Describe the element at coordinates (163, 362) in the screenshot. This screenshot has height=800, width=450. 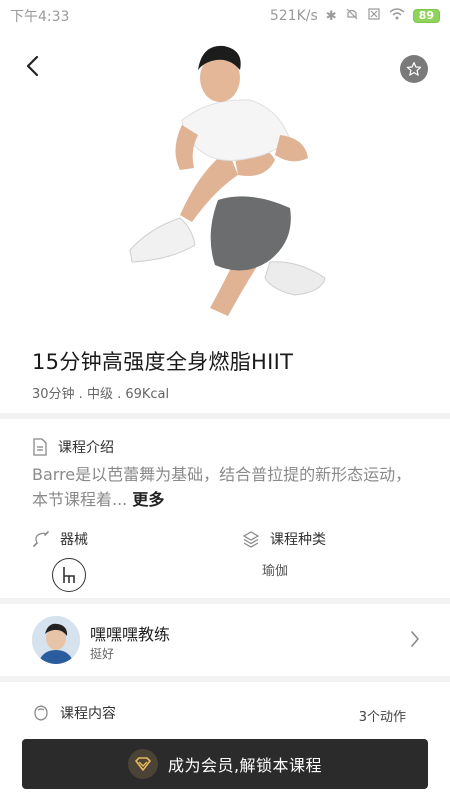
I see `course-title: 15分钟高强度全身燃脂HIIT` at that location.